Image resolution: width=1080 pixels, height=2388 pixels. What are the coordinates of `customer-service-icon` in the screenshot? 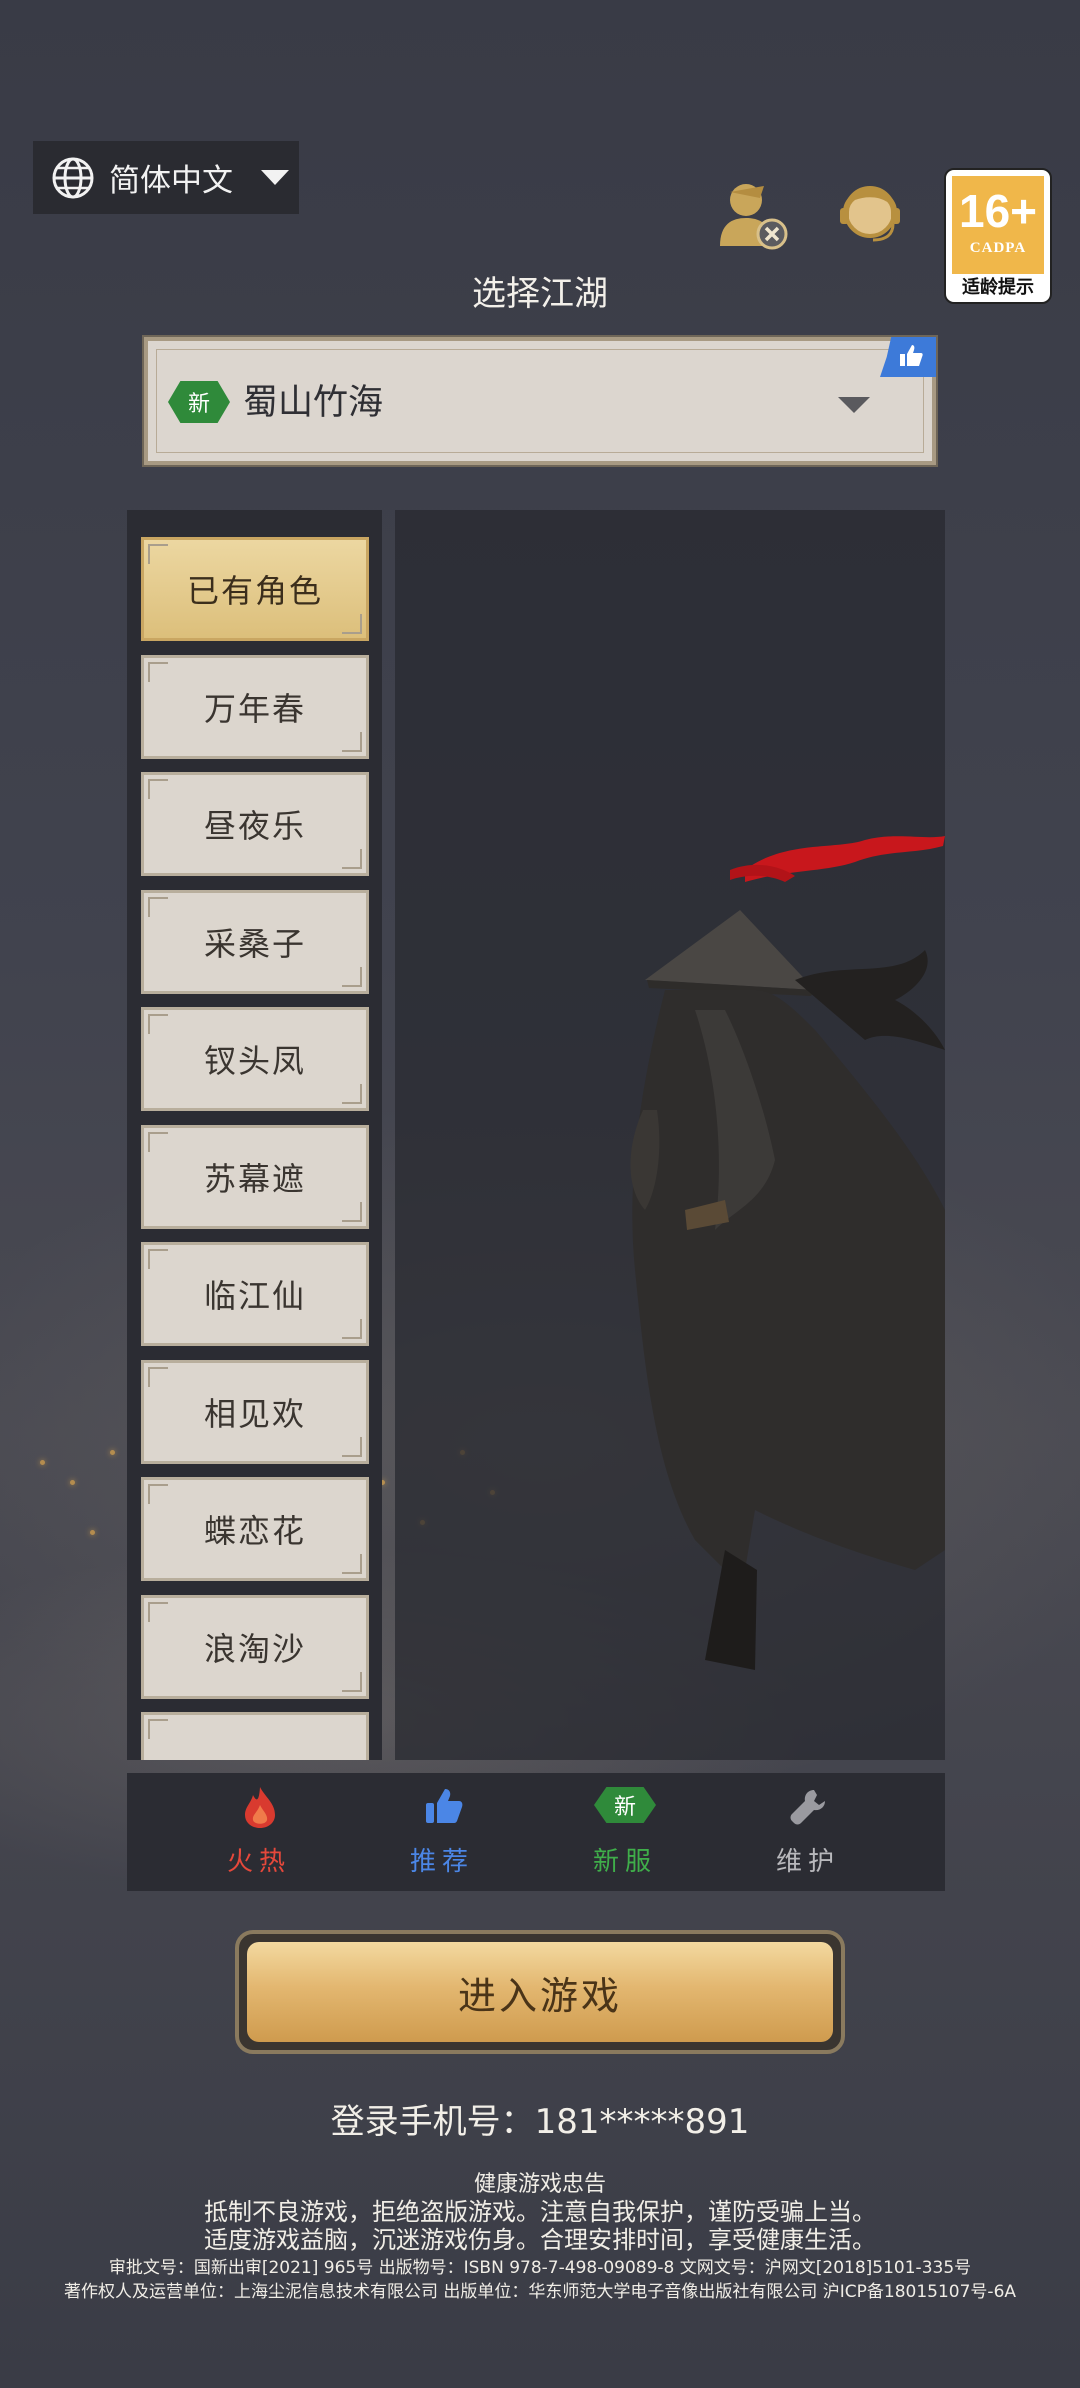 It's located at (870, 214).